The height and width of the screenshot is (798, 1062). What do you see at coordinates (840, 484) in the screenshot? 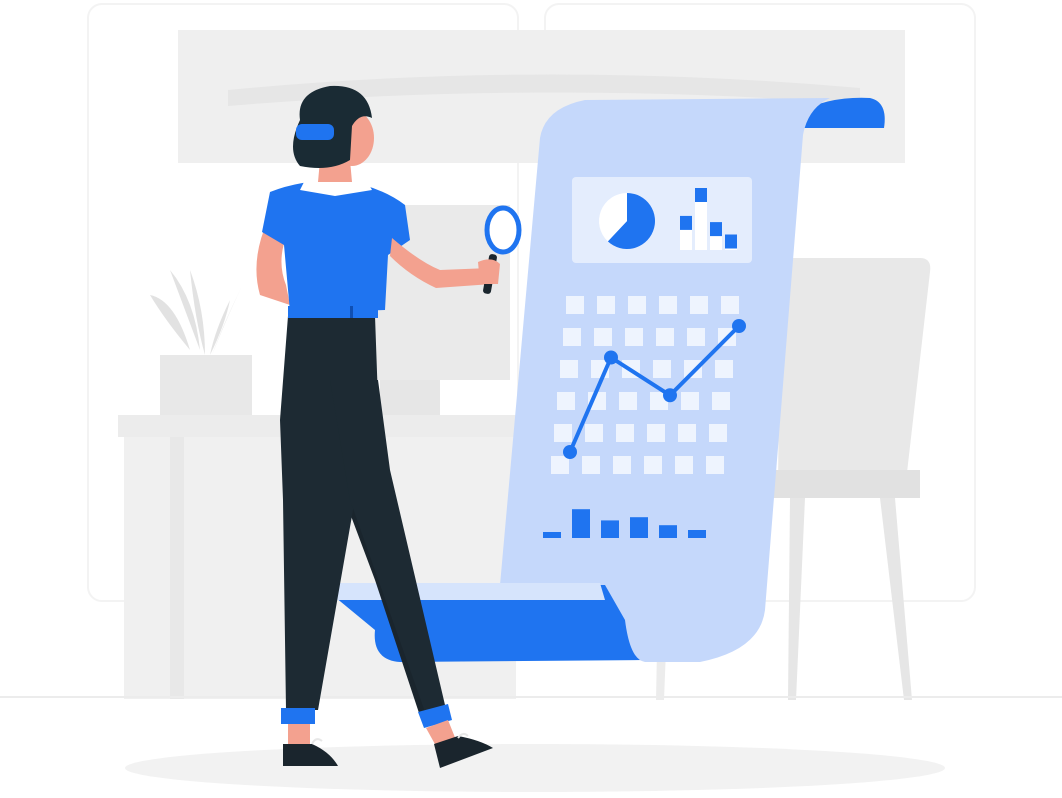
I see `chair-seat` at bounding box center [840, 484].